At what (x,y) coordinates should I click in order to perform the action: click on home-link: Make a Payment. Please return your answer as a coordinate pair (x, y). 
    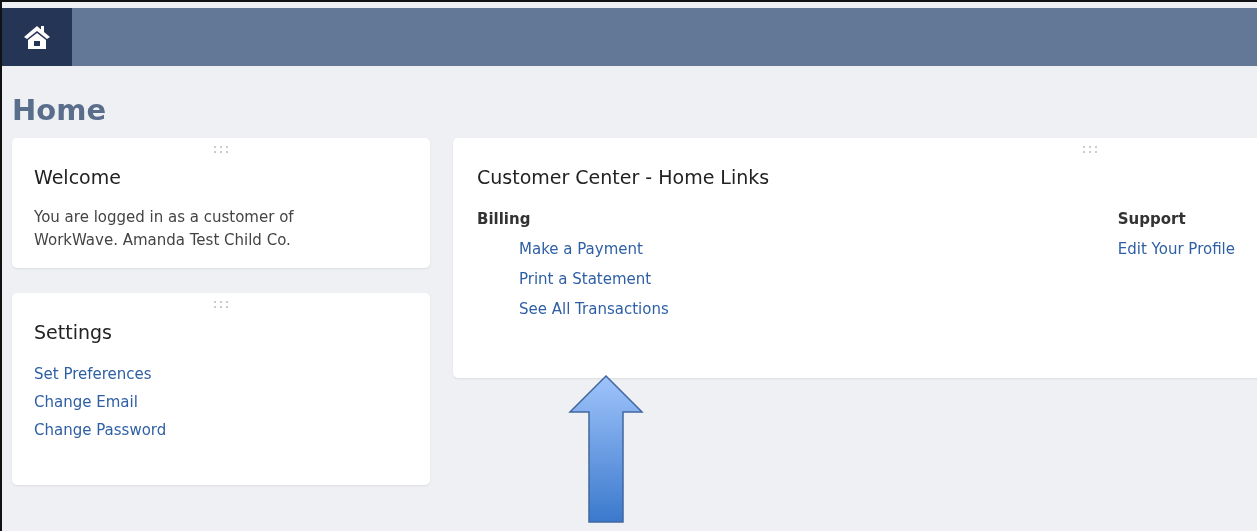
    Looking at the image, I should click on (581, 249).